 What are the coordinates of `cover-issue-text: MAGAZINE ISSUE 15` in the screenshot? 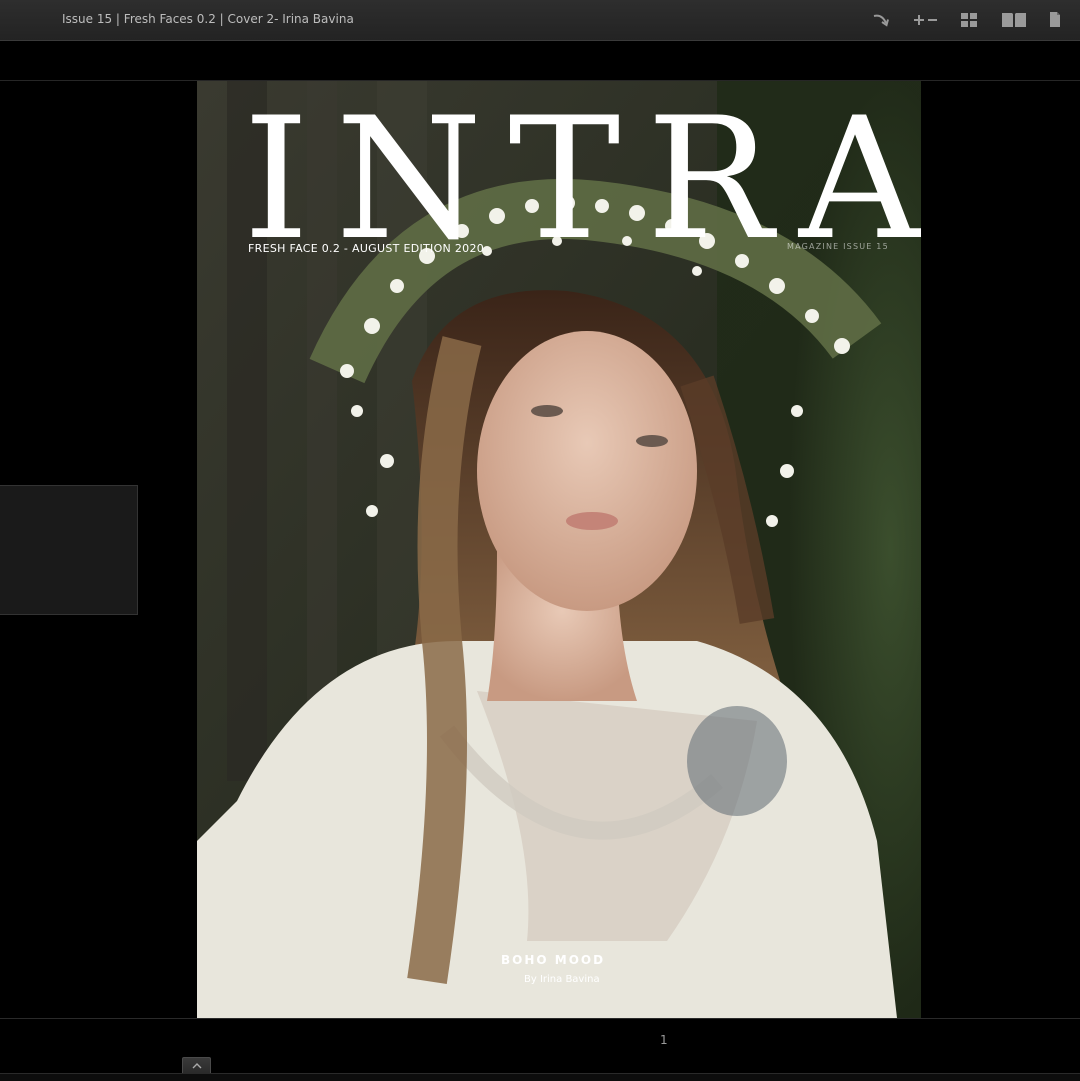 It's located at (838, 246).